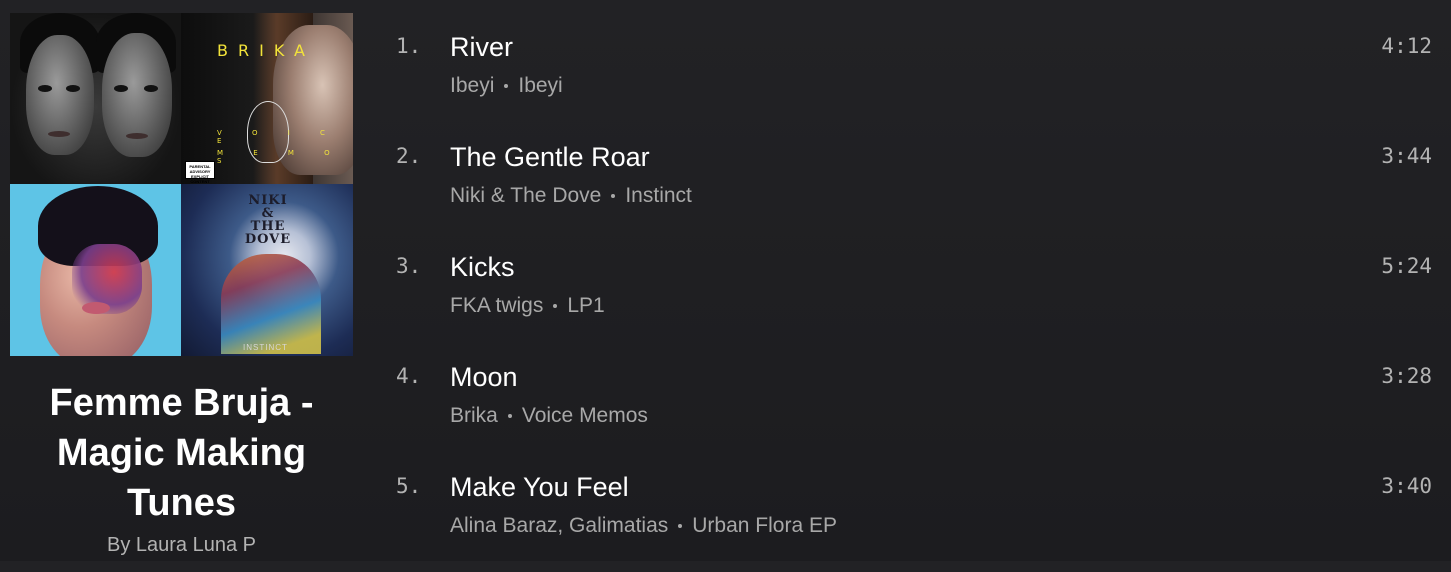  I want to click on track-subtitle: Ibeyi Ibeyi, so click(506, 86).